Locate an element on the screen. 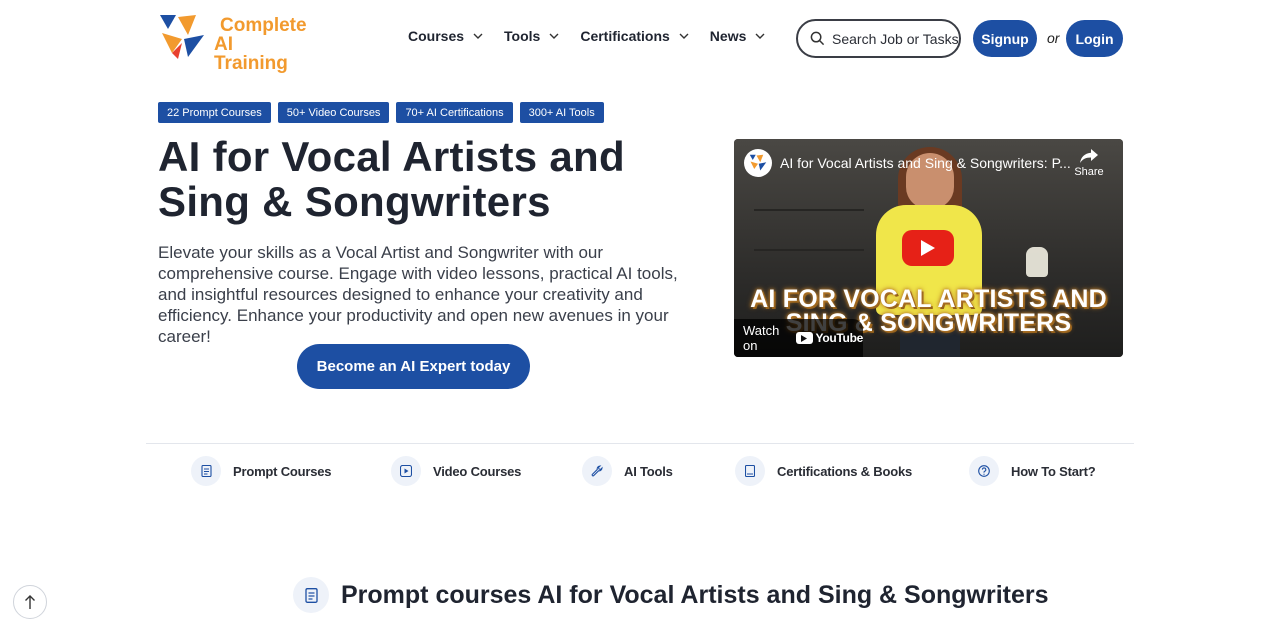 The width and height of the screenshot is (1280, 632). quick-link-ai-tools: AI Tools is located at coordinates (627, 471).